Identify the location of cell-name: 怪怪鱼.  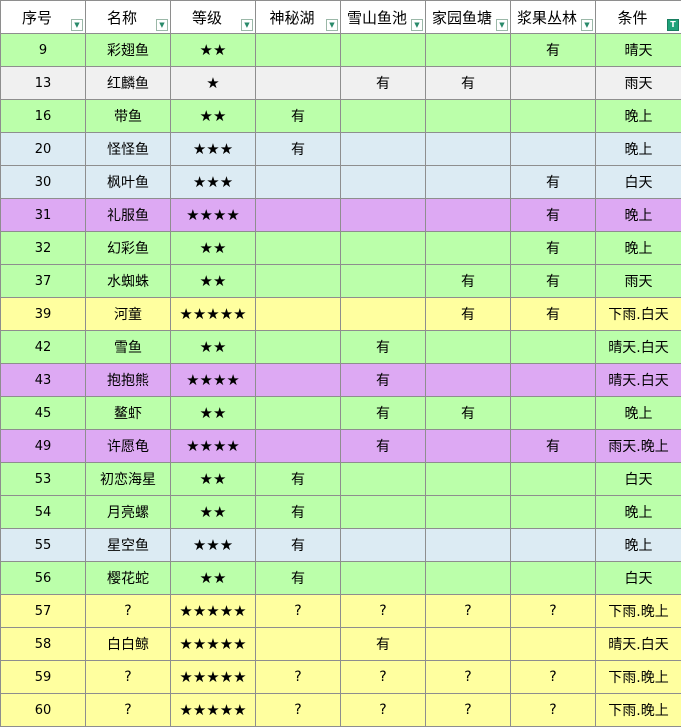
(128, 149).